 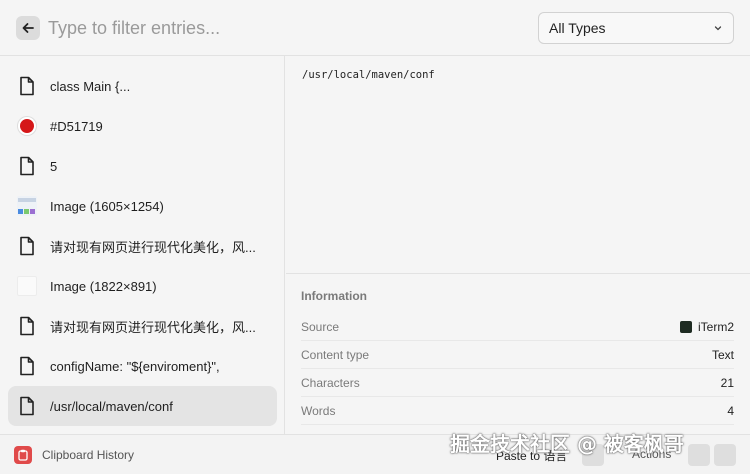 I want to click on information-heading: Information, so click(x=334, y=296).